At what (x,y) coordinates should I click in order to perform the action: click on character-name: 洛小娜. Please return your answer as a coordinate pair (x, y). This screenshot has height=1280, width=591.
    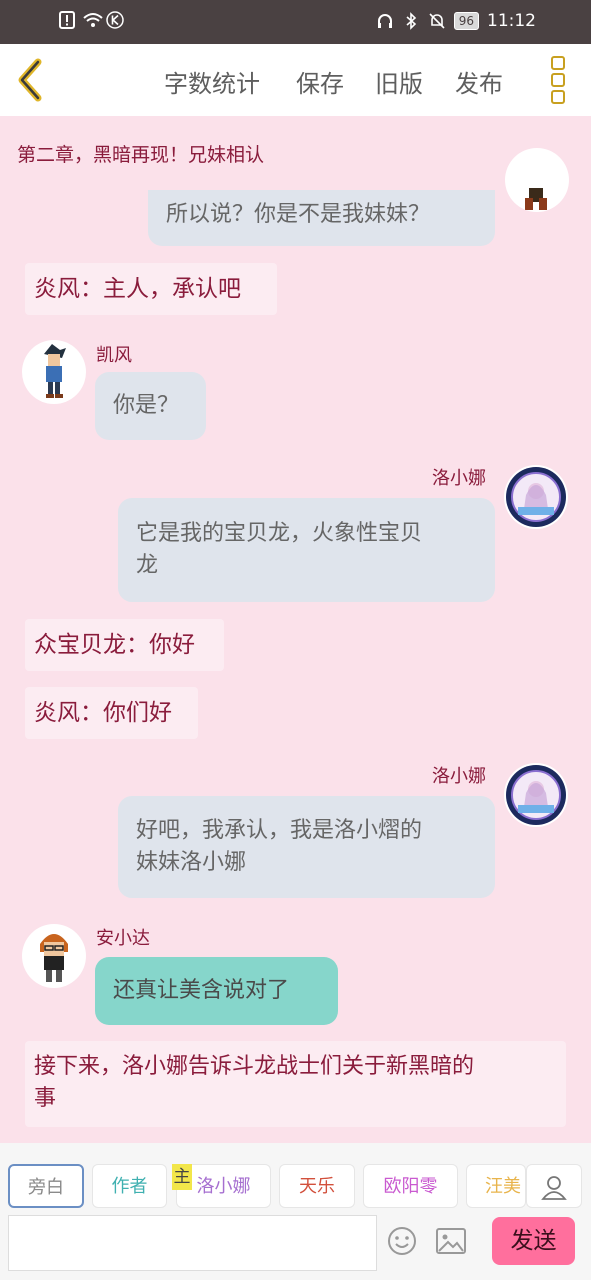
    Looking at the image, I should click on (223, 1186).